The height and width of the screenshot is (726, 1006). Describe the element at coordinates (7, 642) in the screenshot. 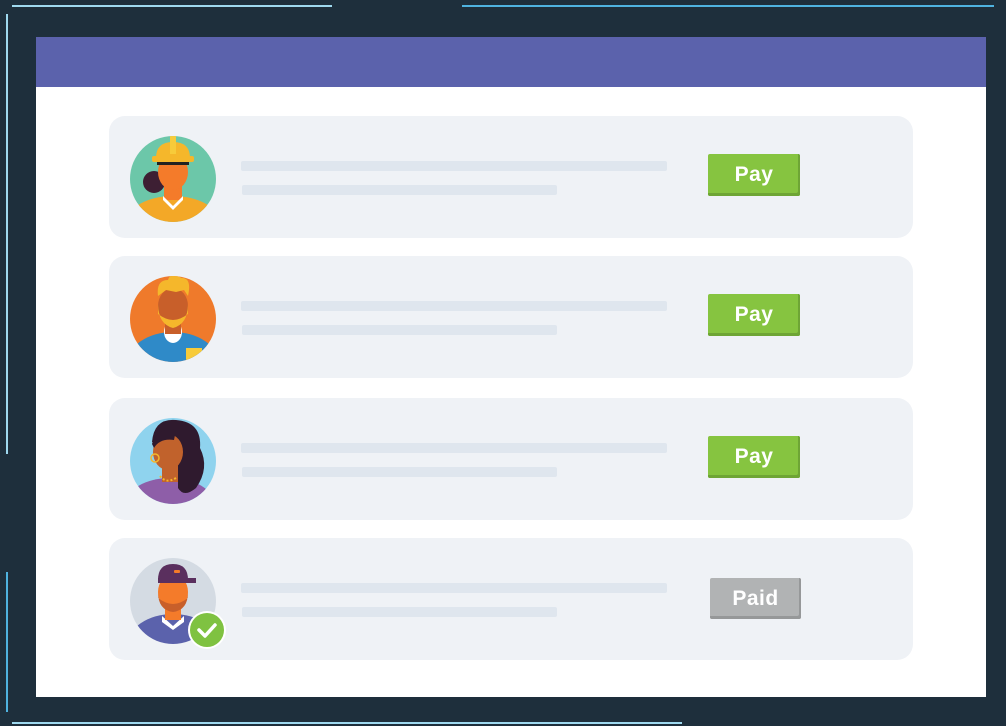

I see `frame-line-left-lower` at that location.